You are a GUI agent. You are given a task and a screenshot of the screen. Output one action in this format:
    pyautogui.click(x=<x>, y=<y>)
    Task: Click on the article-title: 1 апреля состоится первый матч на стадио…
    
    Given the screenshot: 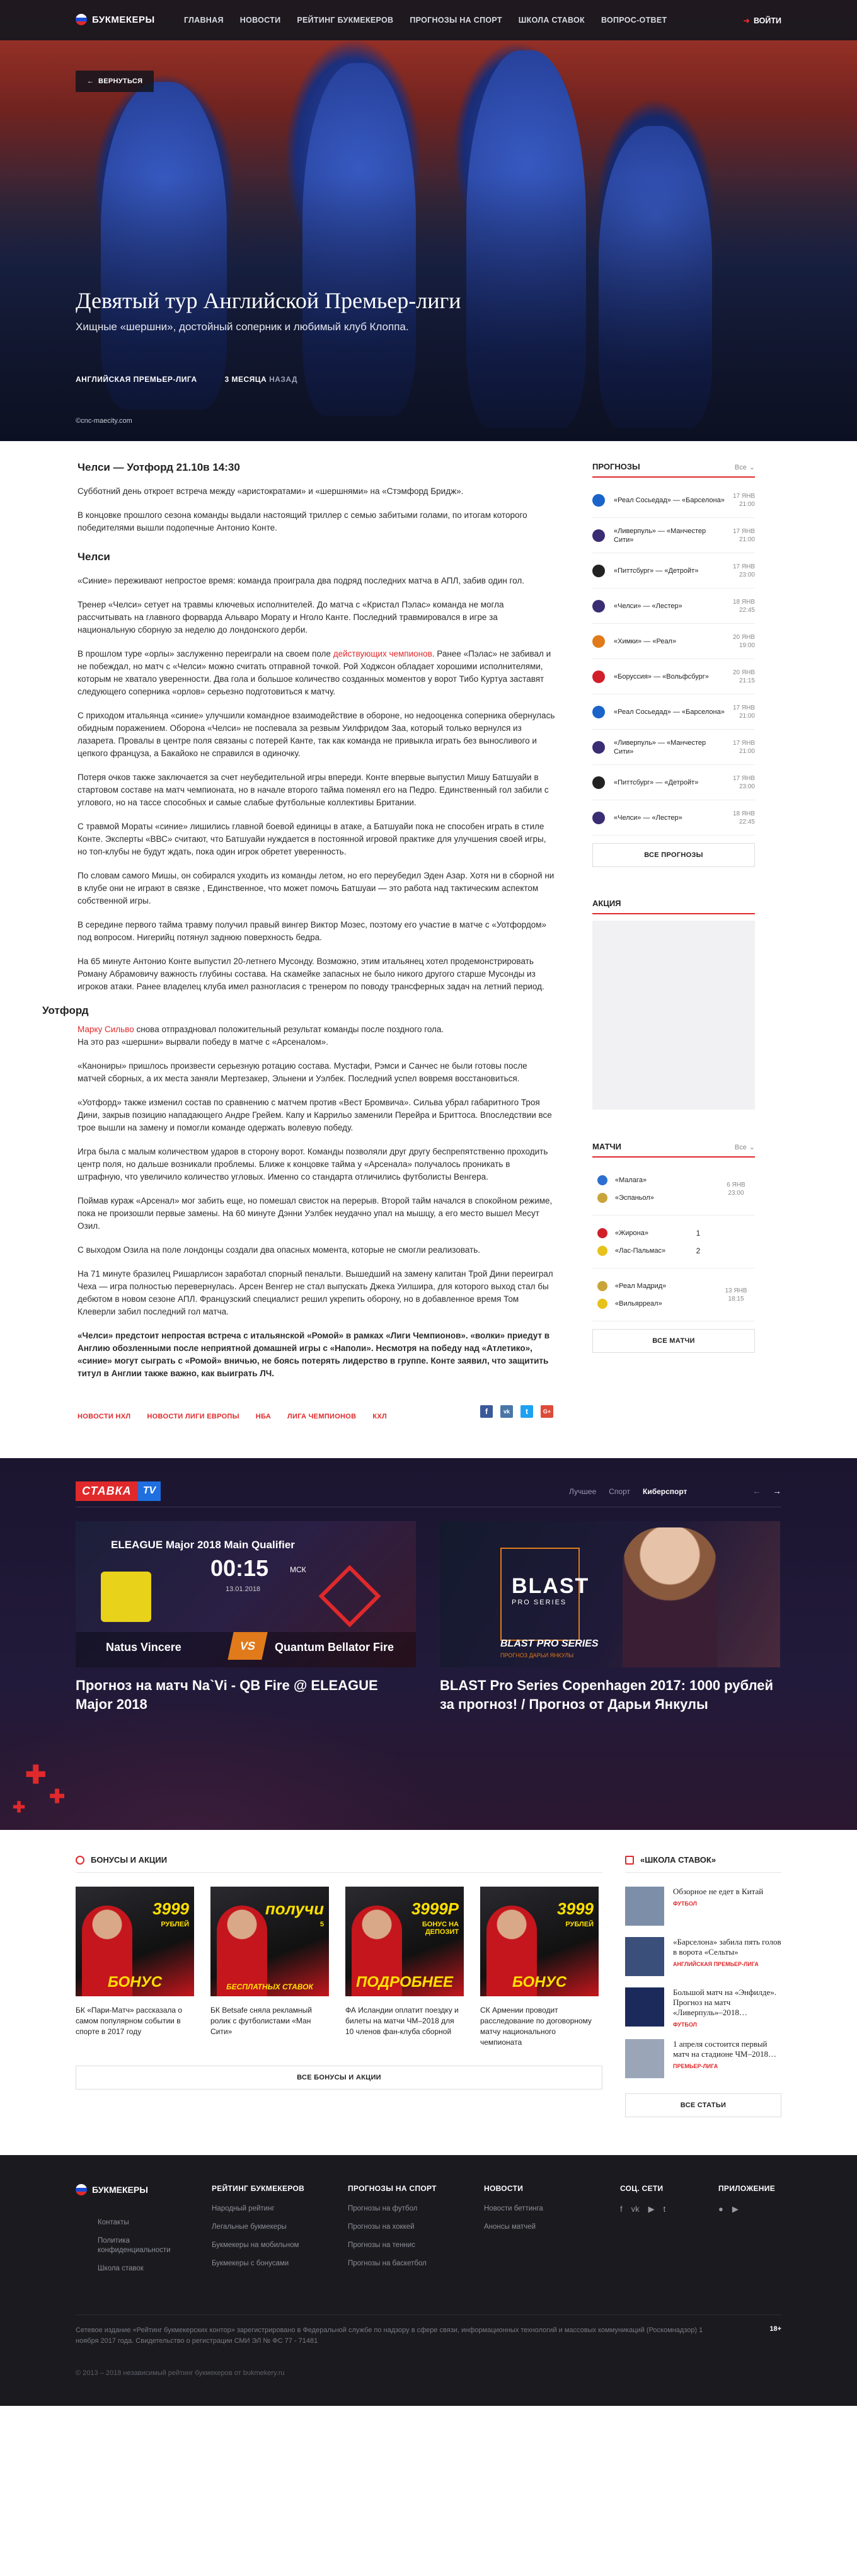 What is the action you would take?
    pyautogui.click(x=724, y=2049)
    